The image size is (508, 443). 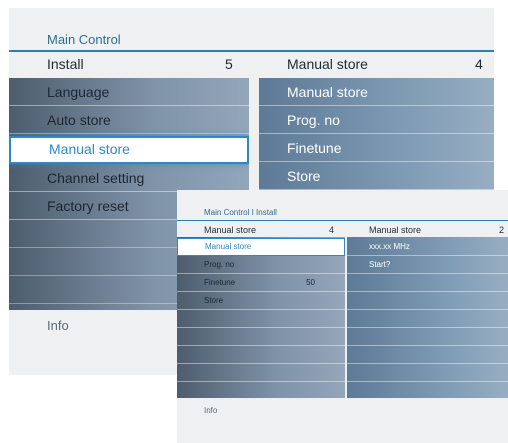 I want to click on frequency-readout: xxx.xx MHz, so click(x=427, y=247).